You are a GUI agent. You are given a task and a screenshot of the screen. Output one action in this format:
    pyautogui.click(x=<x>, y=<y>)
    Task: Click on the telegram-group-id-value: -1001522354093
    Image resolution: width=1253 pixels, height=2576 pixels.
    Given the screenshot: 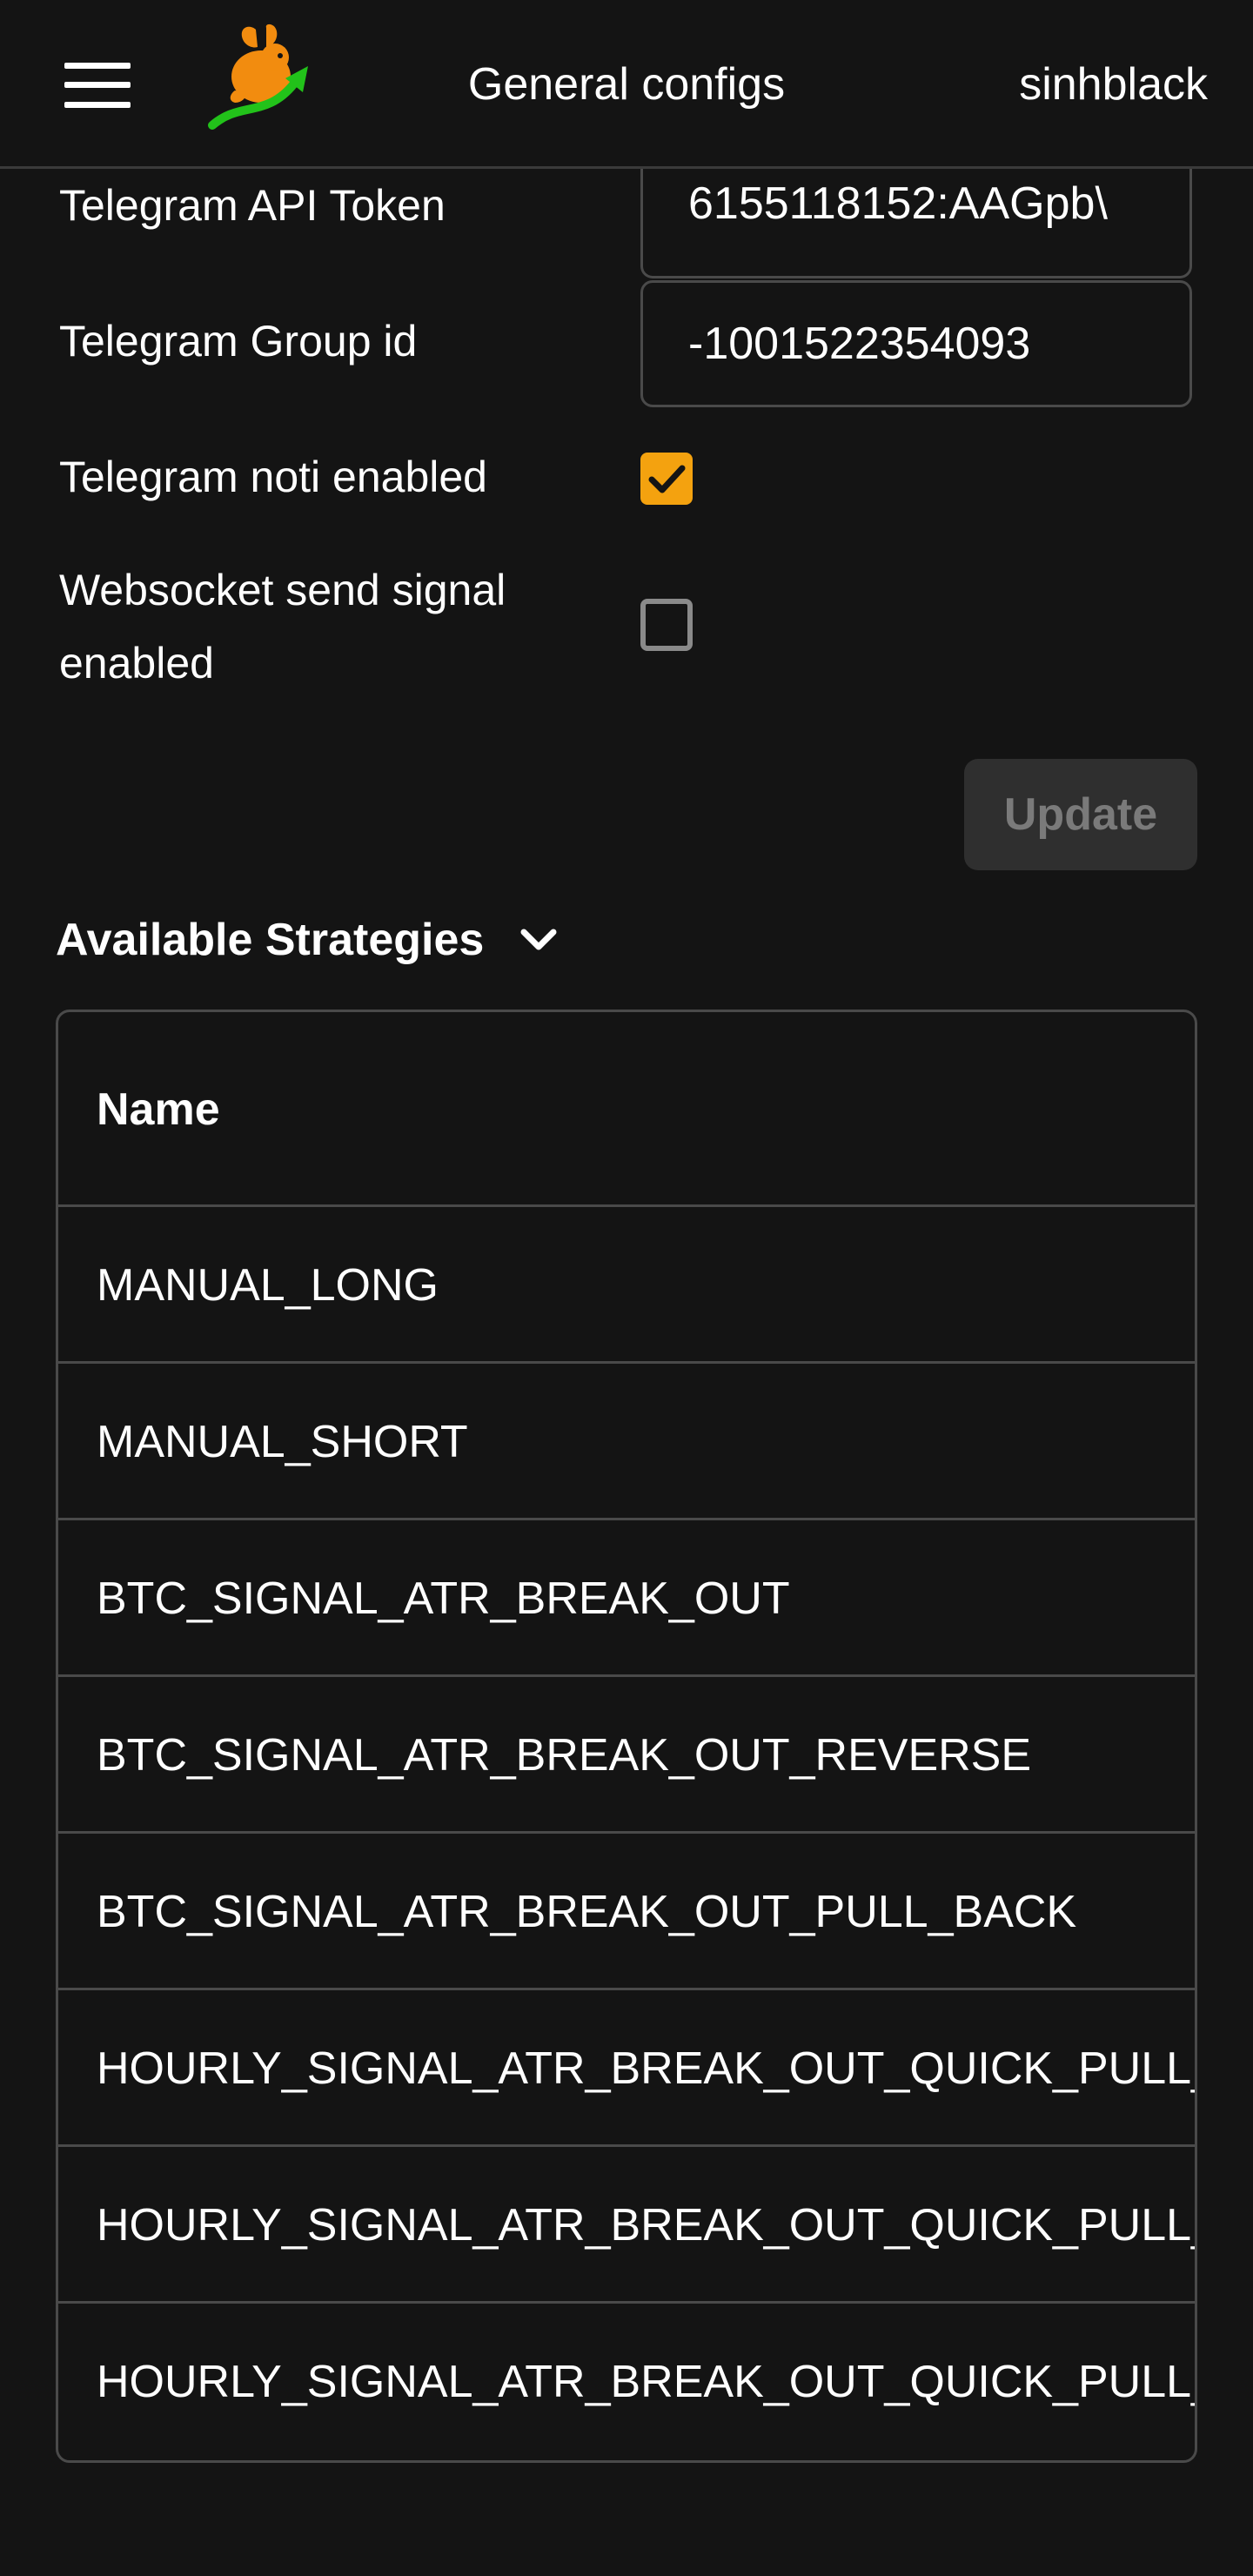 What is the action you would take?
    pyautogui.click(x=860, y=344)
    